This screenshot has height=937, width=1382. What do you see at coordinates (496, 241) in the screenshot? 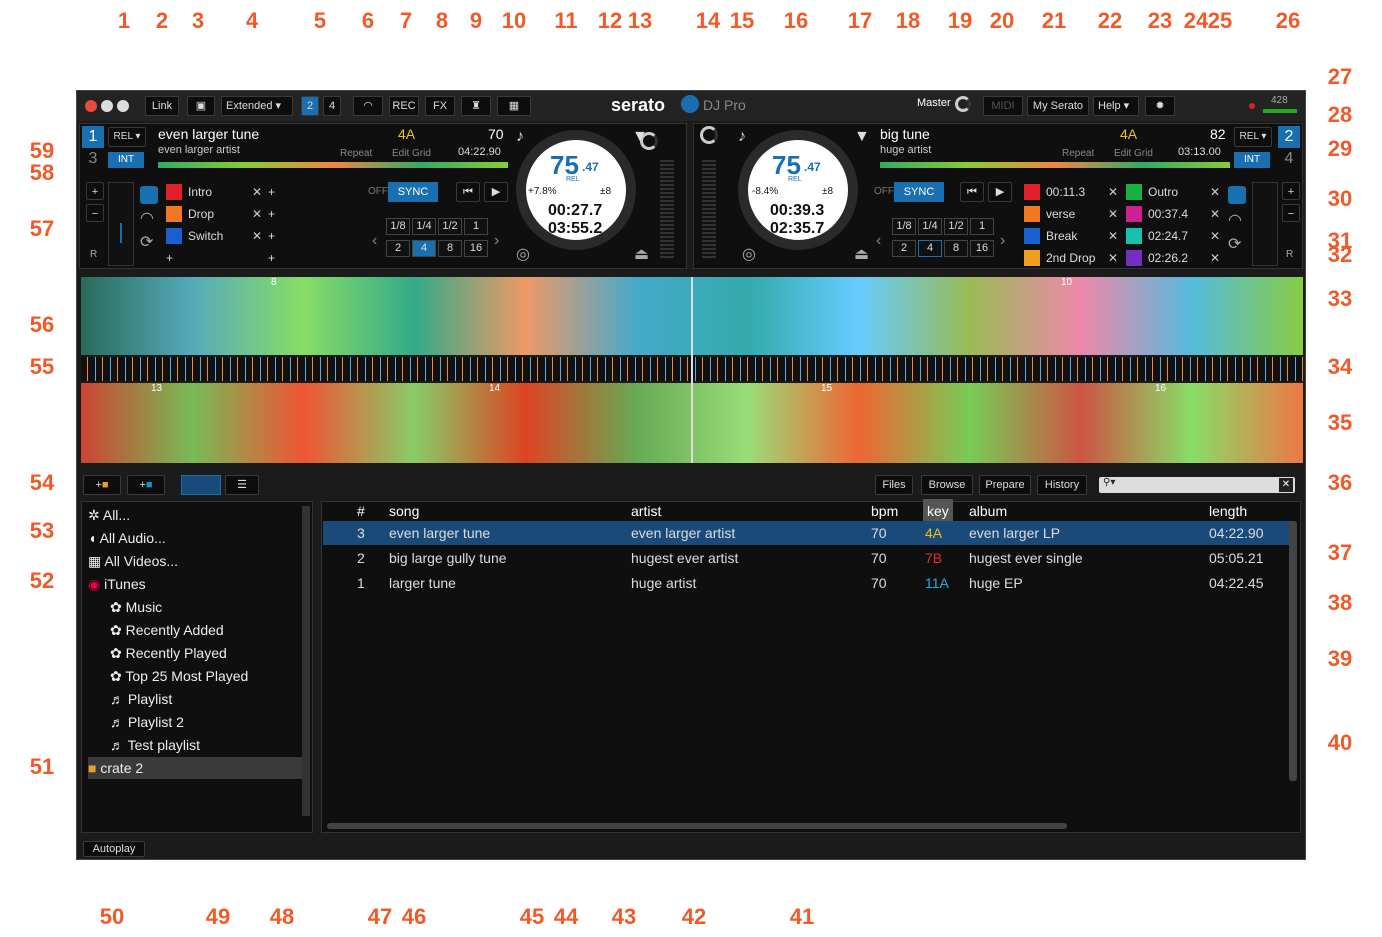
I see `deck-1-loop-next-icon: ›` at bounding box center [496, 241].